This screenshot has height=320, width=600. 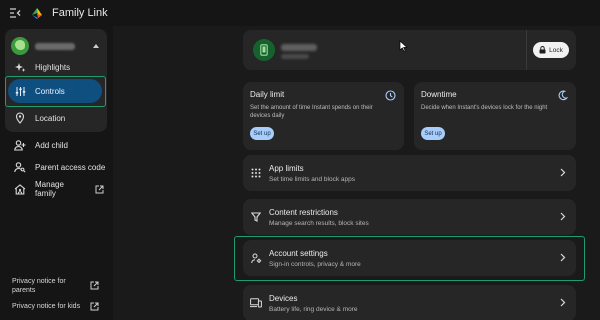 What do you see at coordinates (315, 264) in the screenshot?
I see `account-settings-subtitle: Sign-in controls, privacy & more` at bounding box center [315, 264].